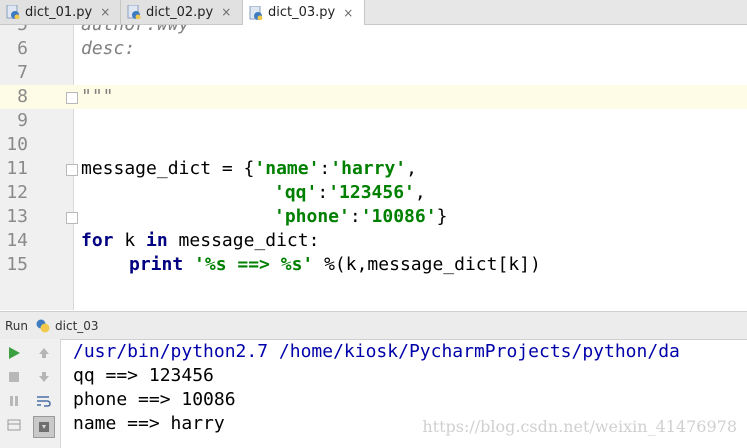 The image size is (747, 448). Describe the element at coordinates (373, 12) in the screenshot. I see `editor-tab-bar: dict_01.py × dict_02.py × dict_03.py ×` at that location.